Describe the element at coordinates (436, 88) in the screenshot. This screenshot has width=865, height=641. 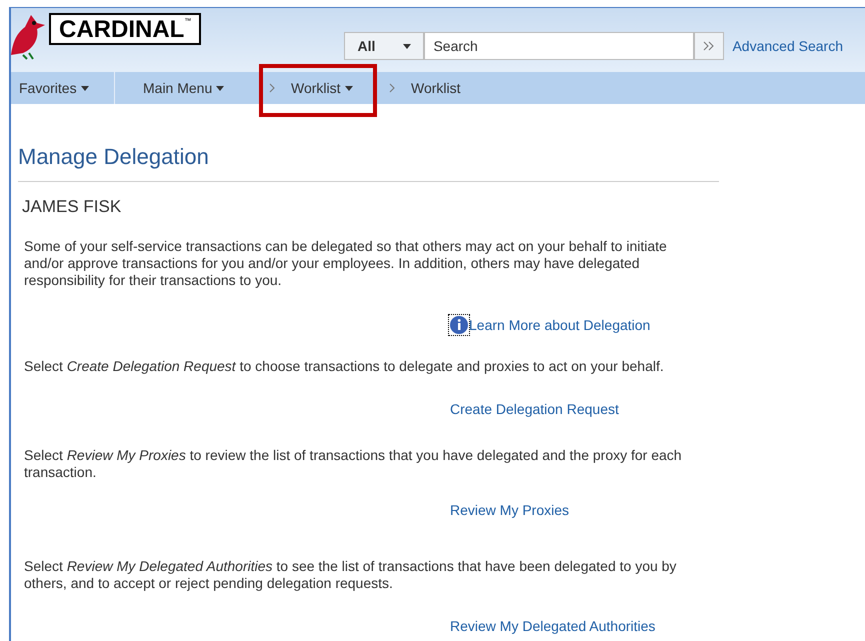
I see `breadcrumb-link: Worklist` at that location.